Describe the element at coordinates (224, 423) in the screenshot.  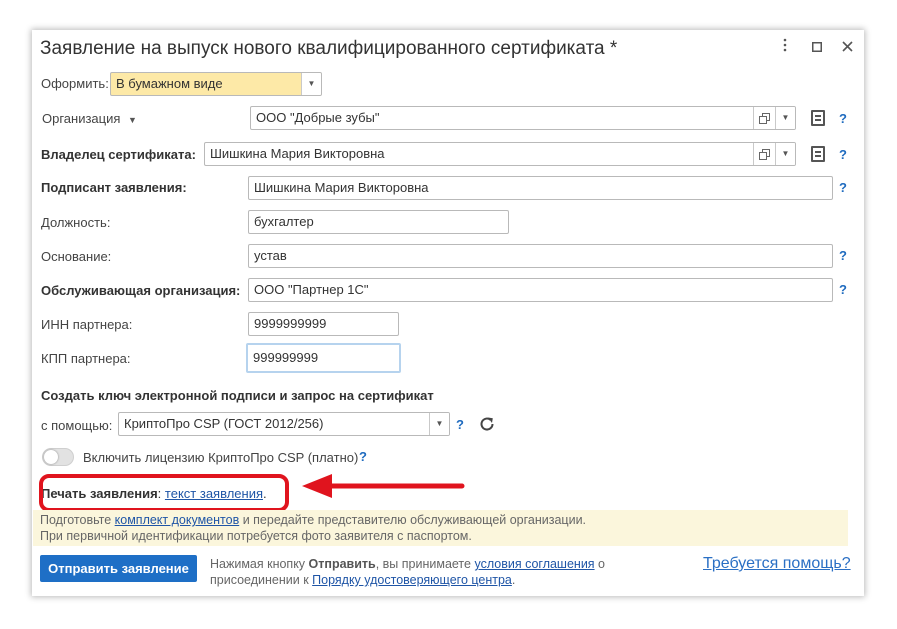
I see `crypto-provider-value: КриптоПро CSP (ГОСТ 2012/256)` at that location.